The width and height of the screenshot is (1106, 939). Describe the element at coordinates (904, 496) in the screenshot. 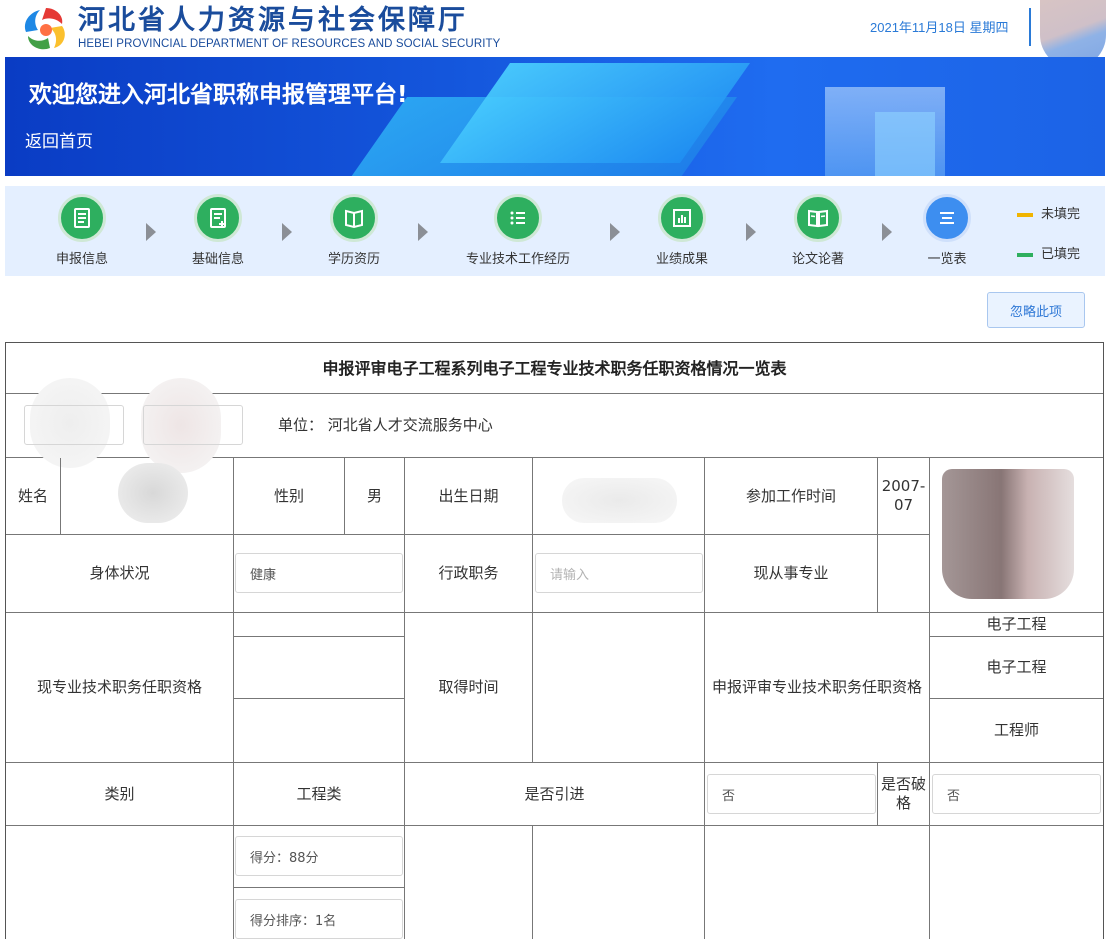

I see `work-start-value: 2007-07` at that location.